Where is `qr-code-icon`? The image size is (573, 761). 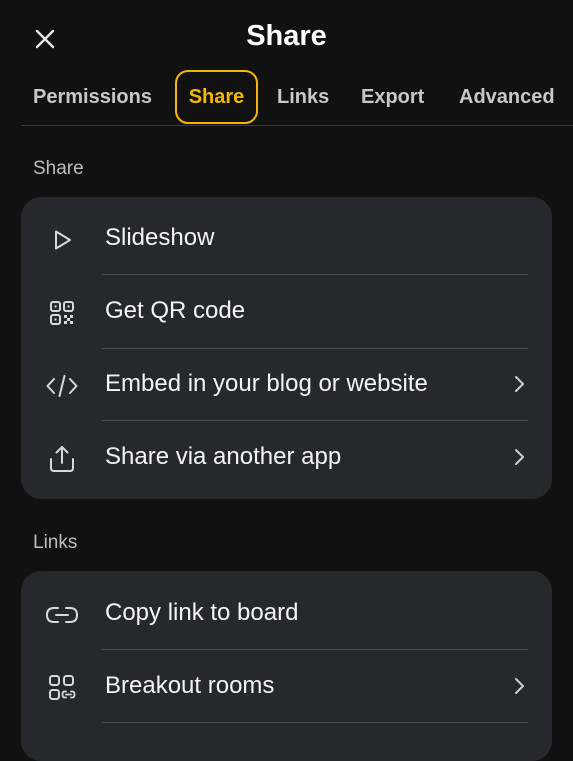
qr-code-icon is located at coordinates (62, 313).